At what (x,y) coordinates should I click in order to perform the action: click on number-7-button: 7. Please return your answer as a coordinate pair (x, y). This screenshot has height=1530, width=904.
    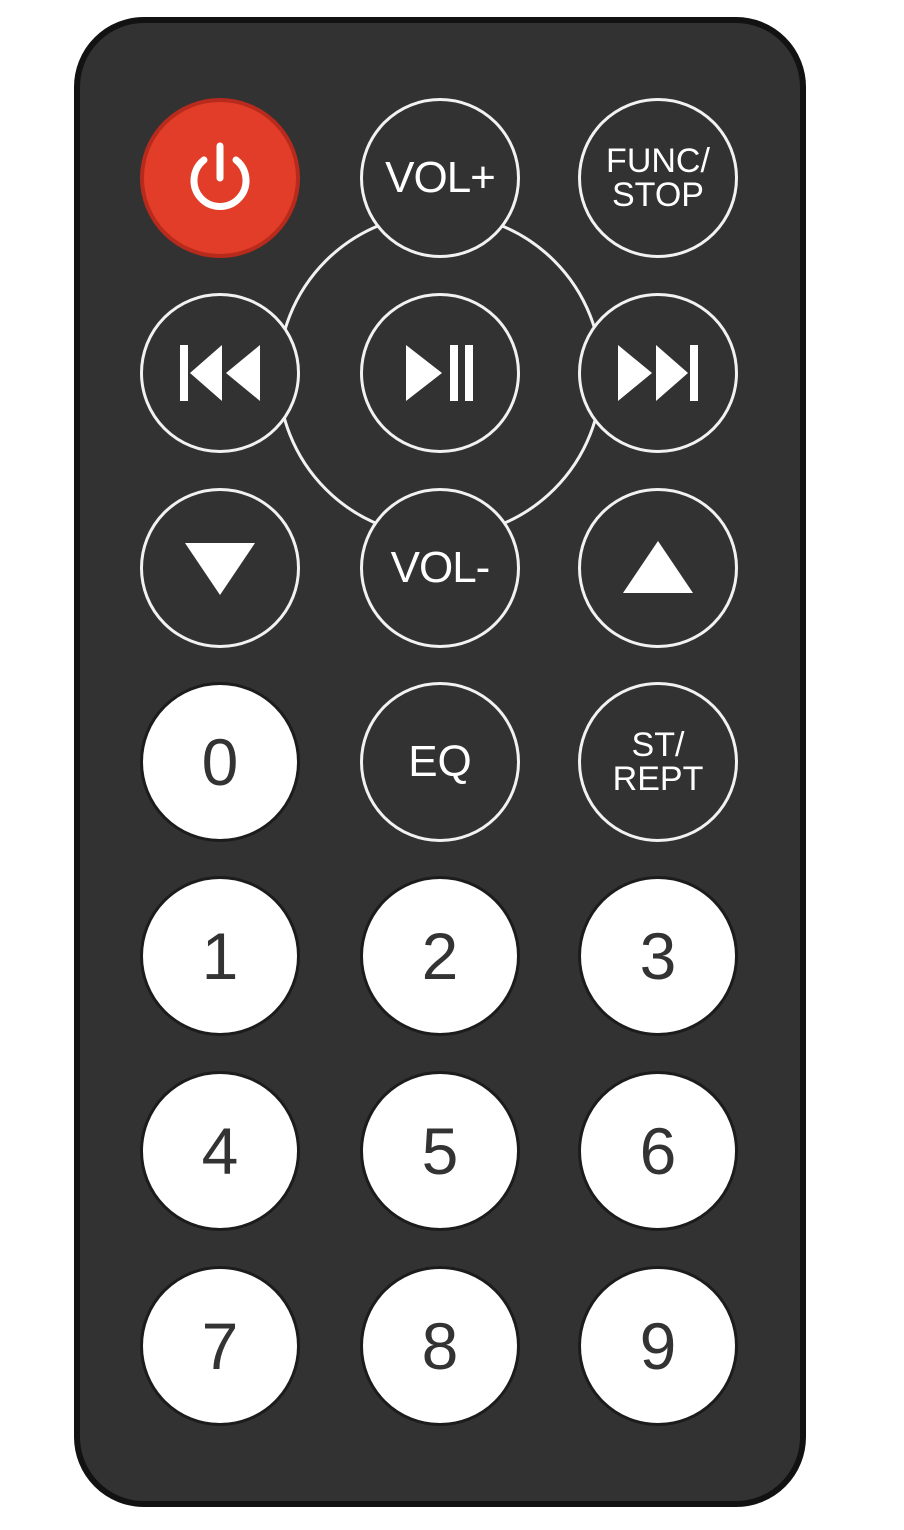
    Looking at the image, I should click on (220, 1346).